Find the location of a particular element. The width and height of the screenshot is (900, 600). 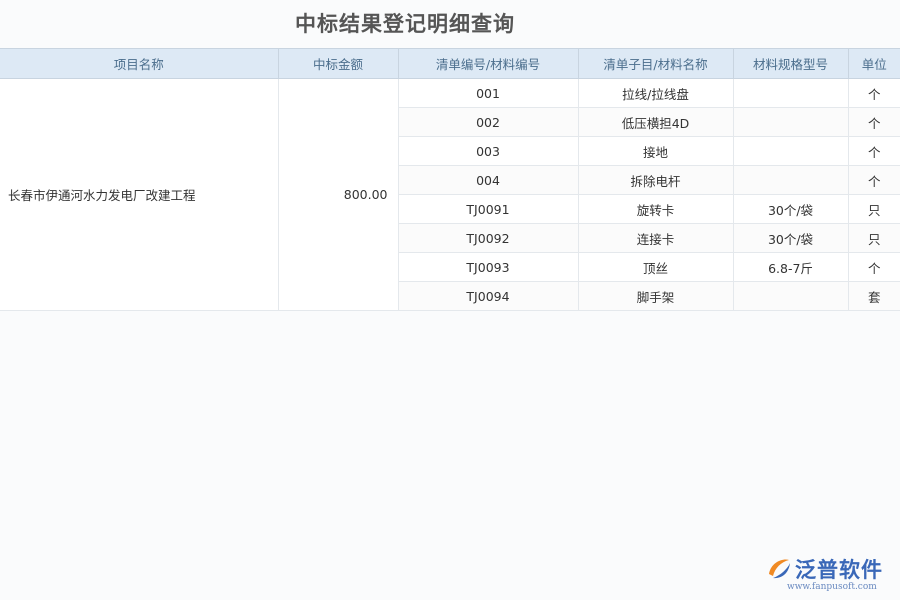

project-name-cell: 长春市伊通河水力发电厂改建工程 is located at coordinates (139, 195).